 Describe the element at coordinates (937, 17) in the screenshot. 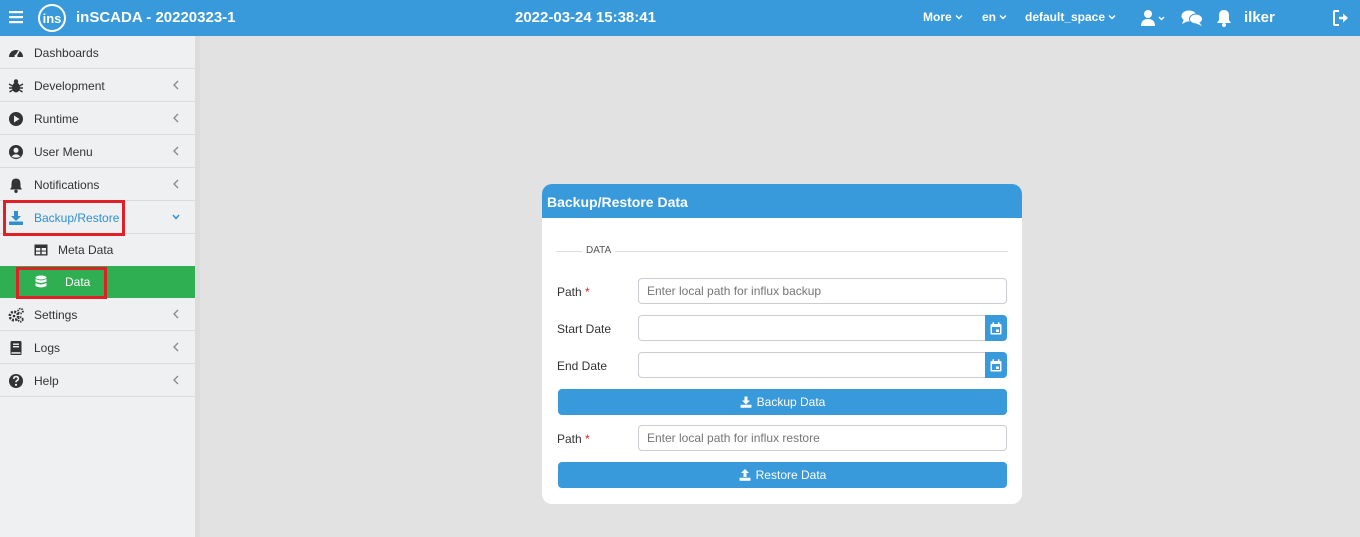

I see `more-menu-label: More` at that location.